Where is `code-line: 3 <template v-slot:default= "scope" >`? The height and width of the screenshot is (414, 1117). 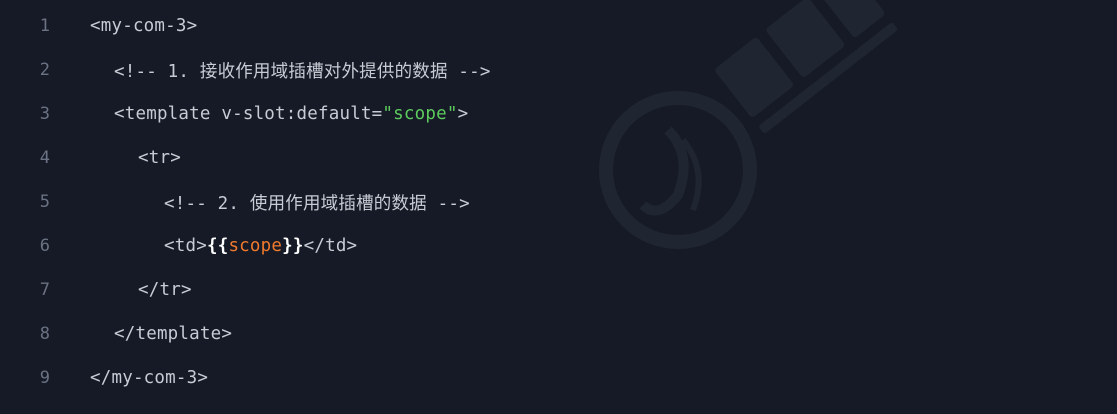
code-line: 3 <template v-slot:default= "scope" > is located at coordinates (558, 114).